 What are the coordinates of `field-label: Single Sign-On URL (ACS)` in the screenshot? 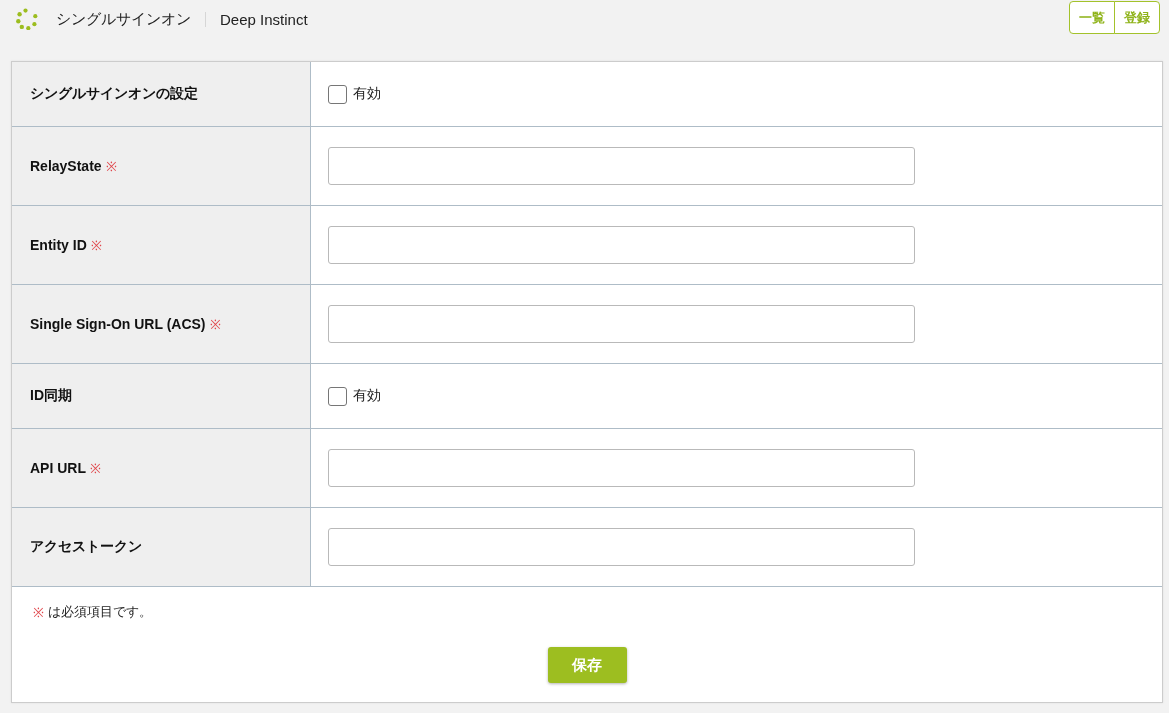 It's located at (118, 324).